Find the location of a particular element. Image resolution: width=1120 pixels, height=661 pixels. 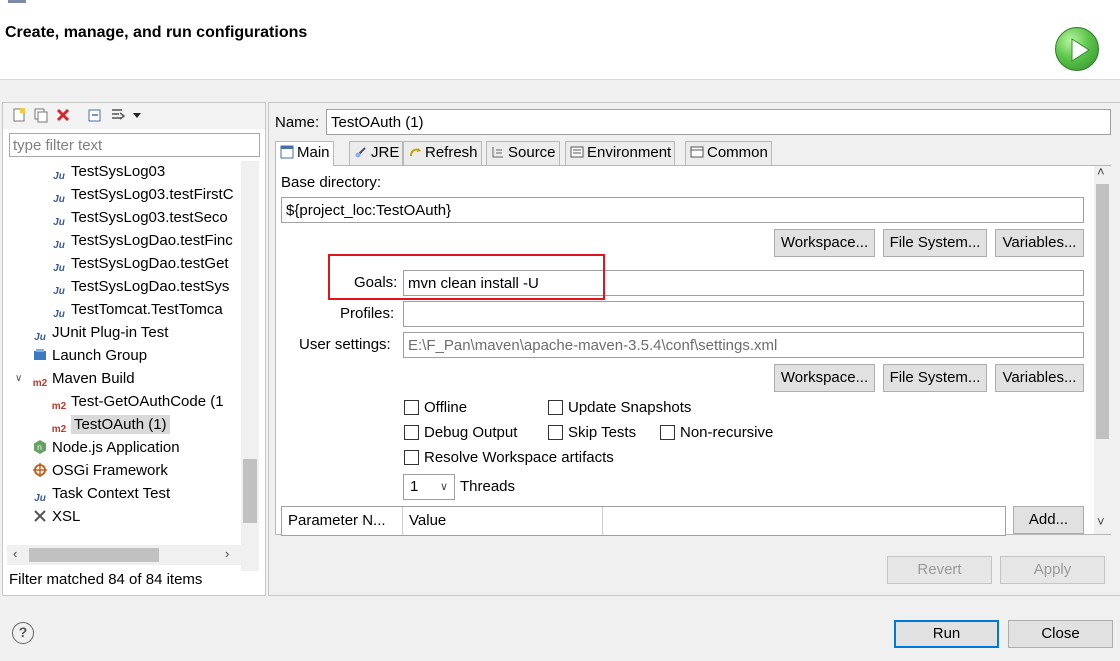

nodejs-icon: n is located at coordinates (40, 447).